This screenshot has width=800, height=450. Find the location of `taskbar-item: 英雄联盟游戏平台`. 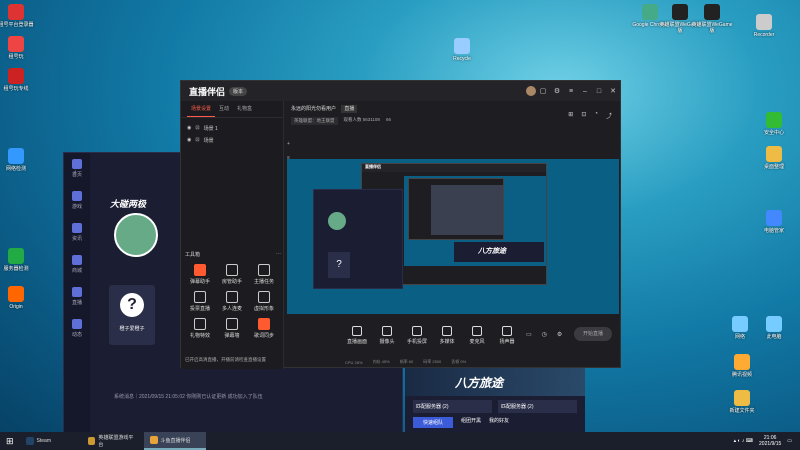

taskbar-item: 英雄联盟游戏平台 is located at coordinates (113, 441).